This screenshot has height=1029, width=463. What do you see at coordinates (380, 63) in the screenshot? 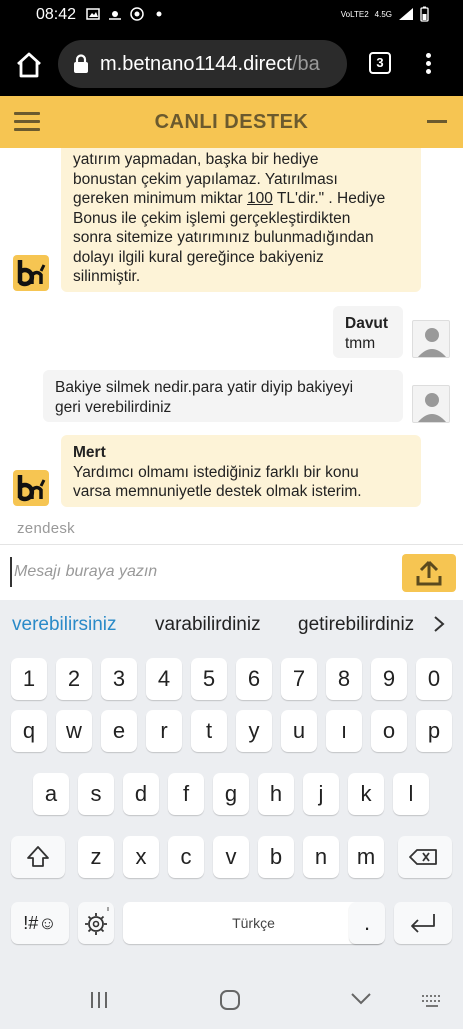
I see `tab-switcher-button: 3` at bounding box center [380, 63].